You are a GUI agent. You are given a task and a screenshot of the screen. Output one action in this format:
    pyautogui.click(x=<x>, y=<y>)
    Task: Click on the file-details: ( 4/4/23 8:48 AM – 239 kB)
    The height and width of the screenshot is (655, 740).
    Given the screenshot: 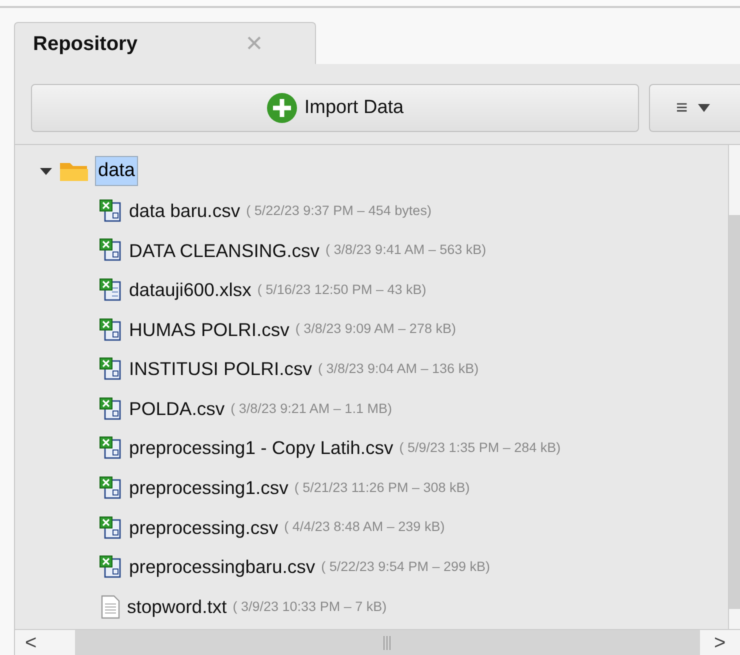 What is the action you would take?
    pyautogui.click(x=364, y=527)
    